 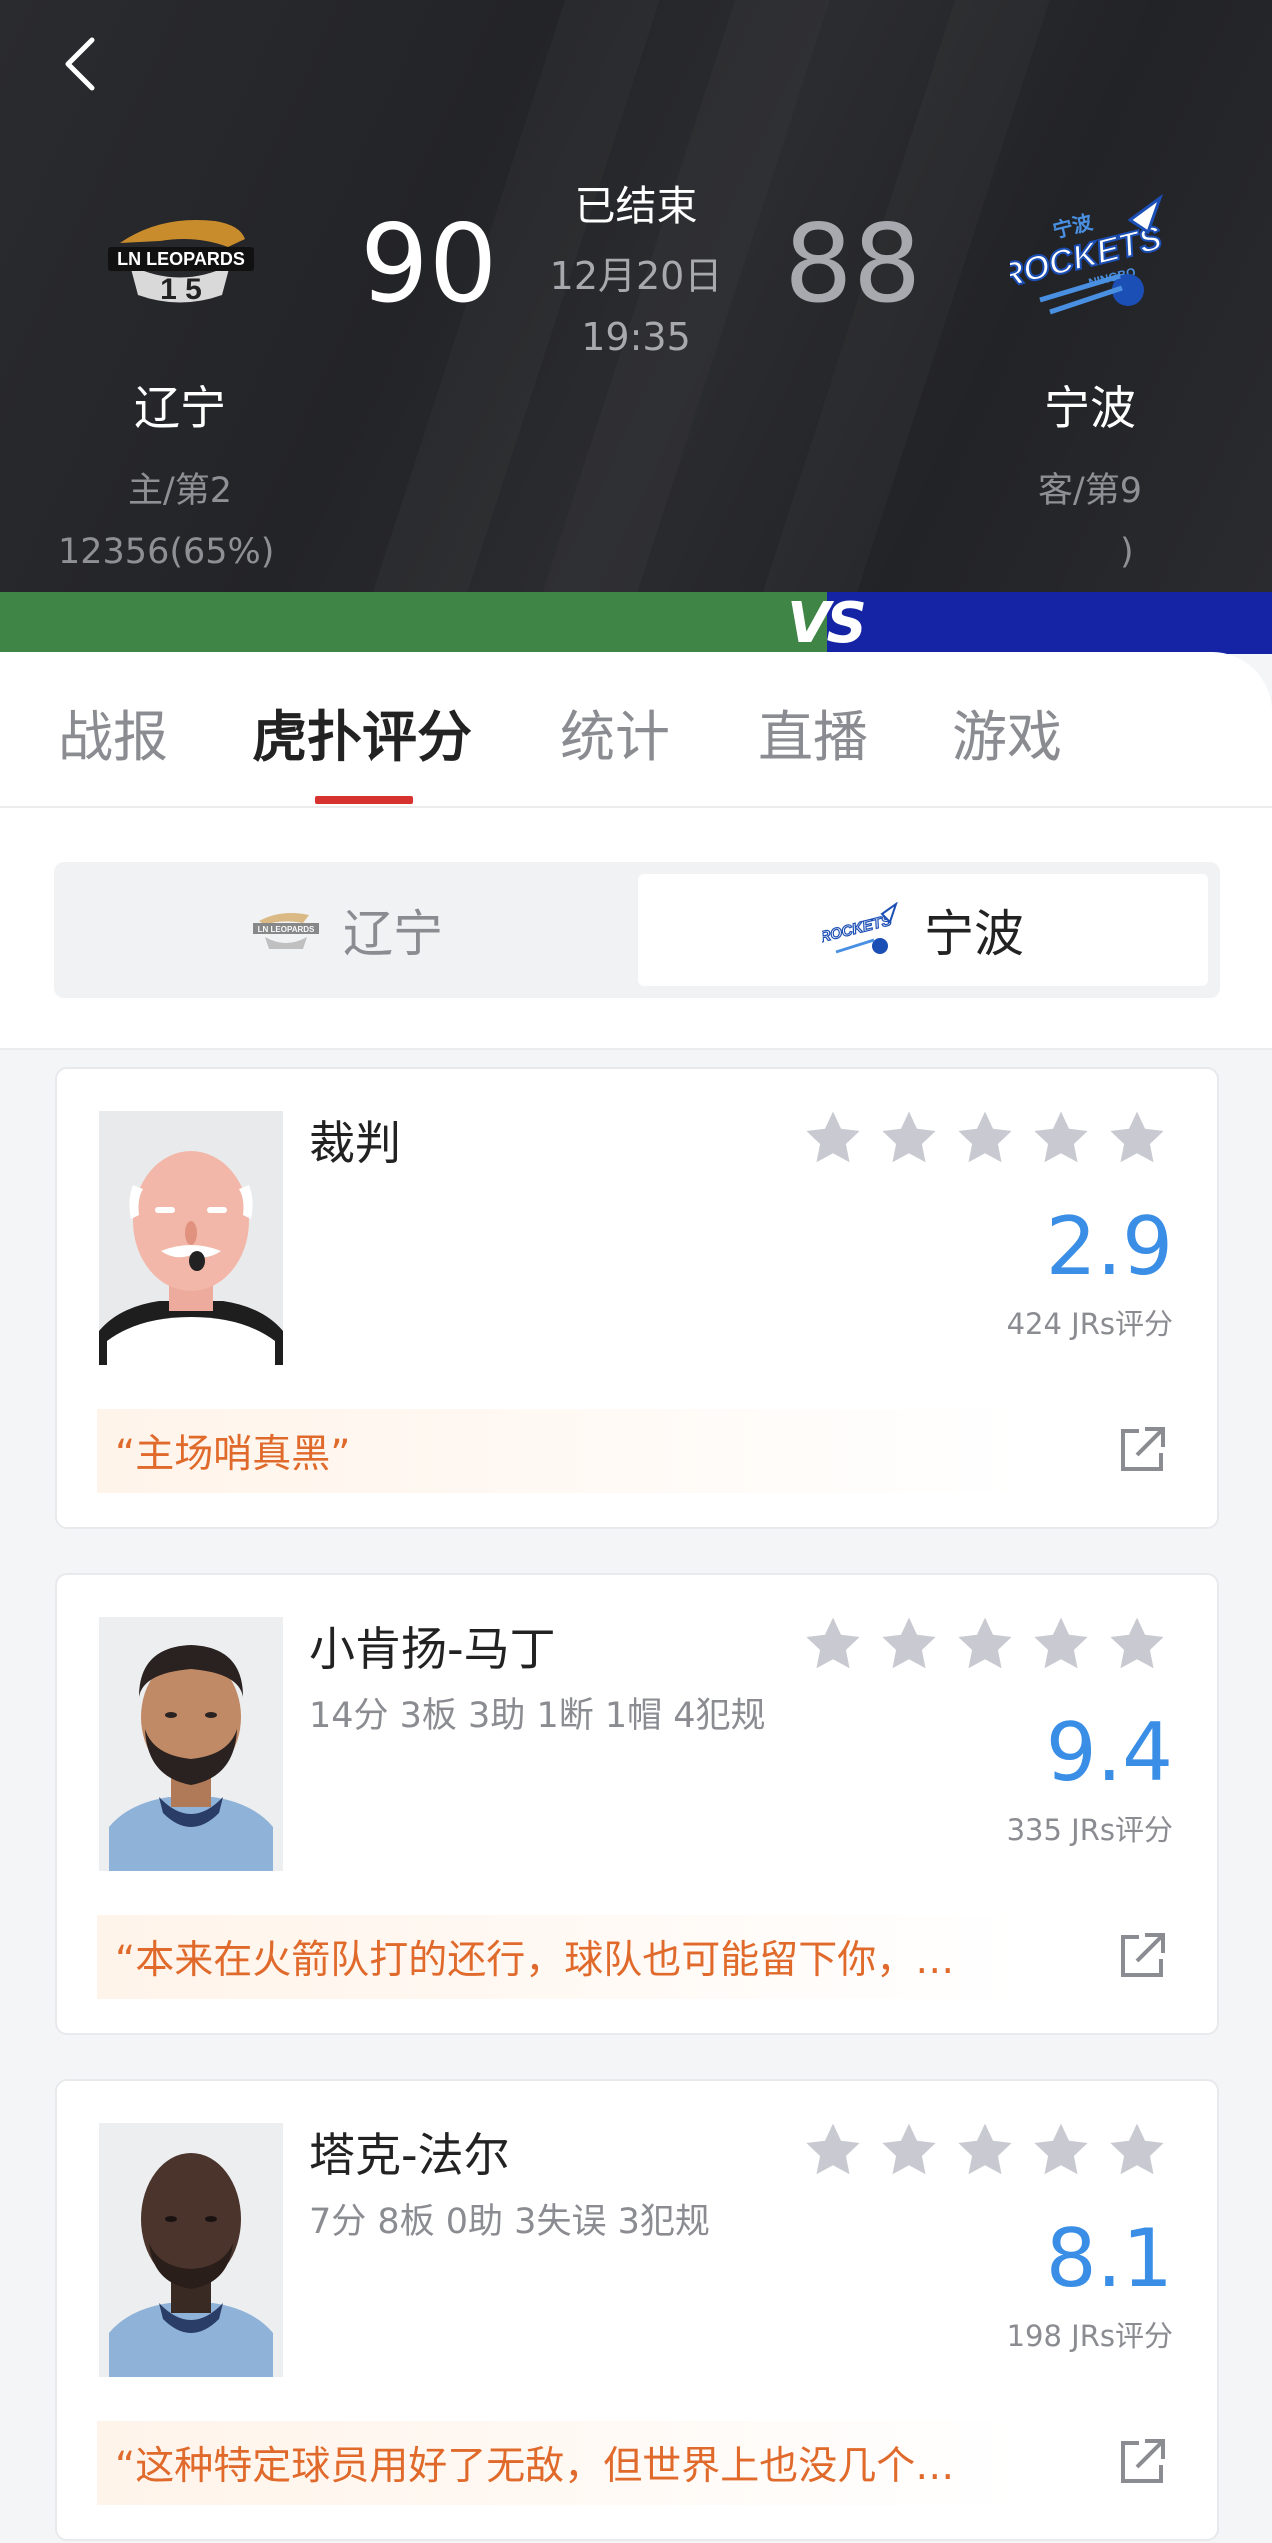 What do you see at coordinates (860, 928) in the screenshot?
I see `ningbo-rockets-logo-icon: ROCKETS` at bounding box center [860, 928].